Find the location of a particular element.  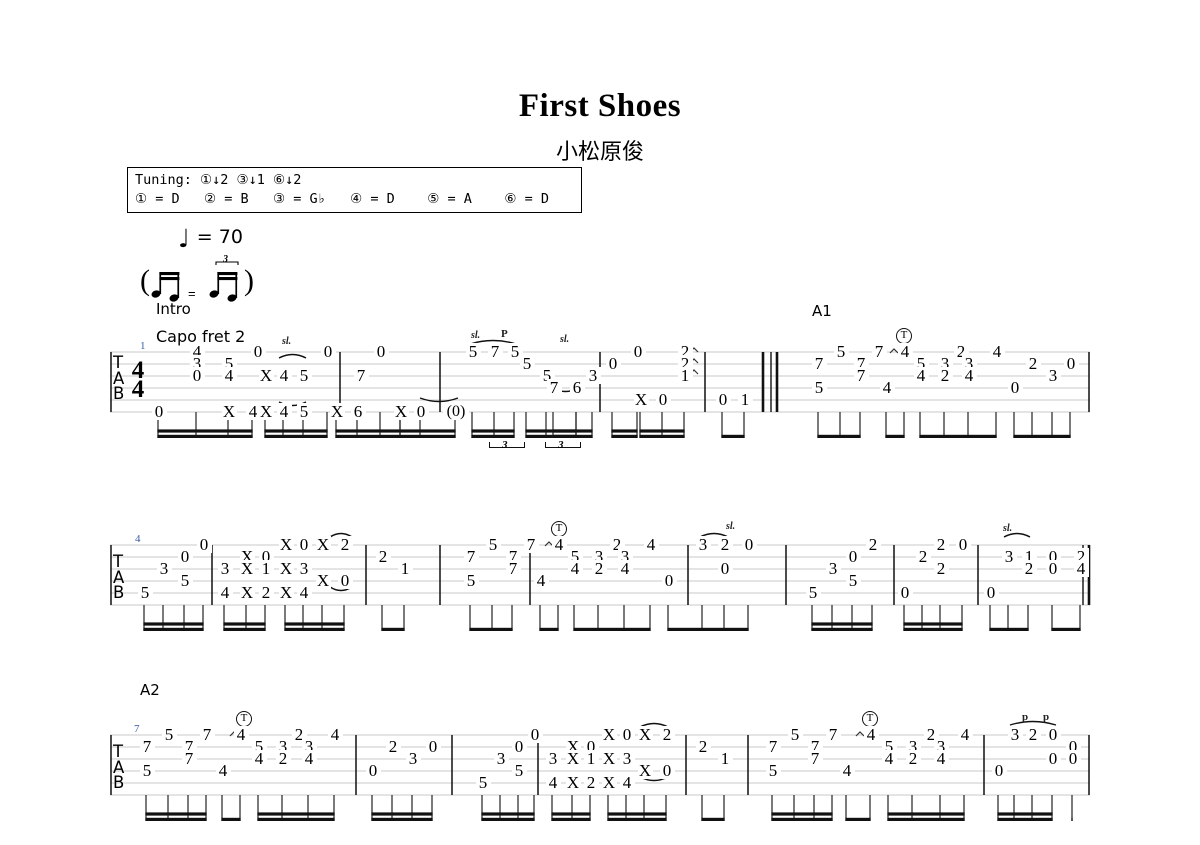

tab-fret-number: 1 is located at coordinates (685, 375).